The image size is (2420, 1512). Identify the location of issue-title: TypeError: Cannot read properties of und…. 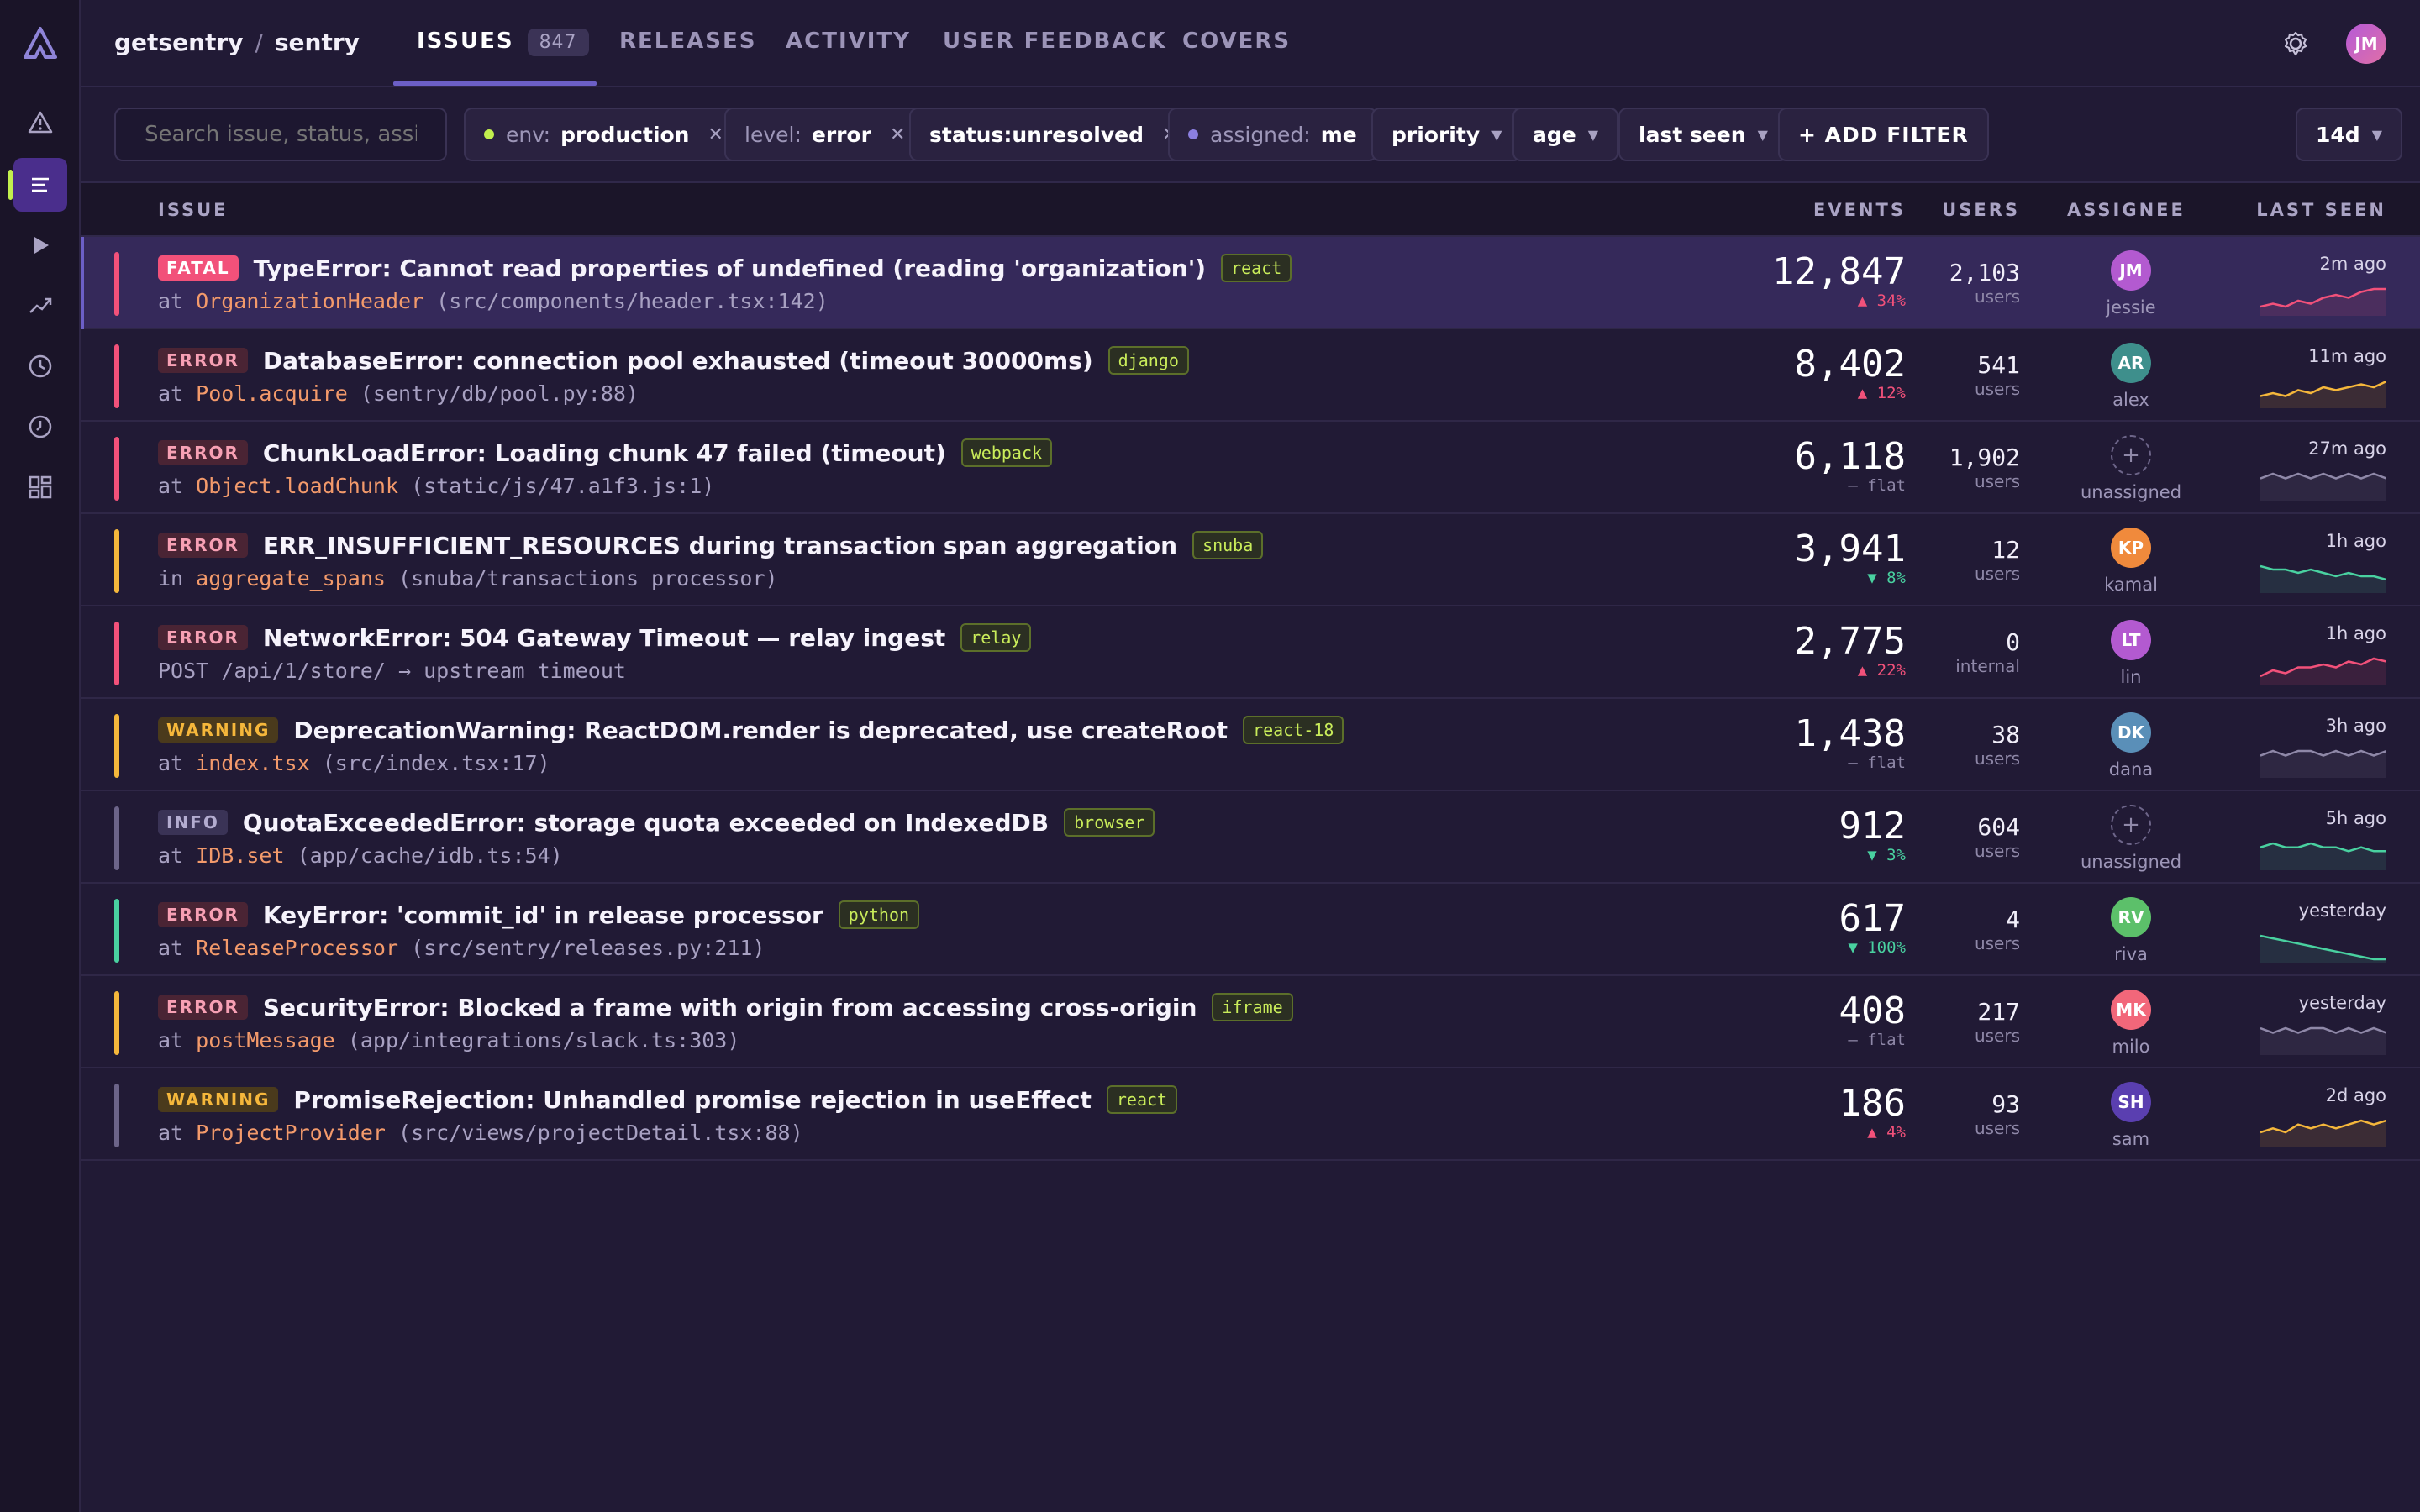
(730, 268).